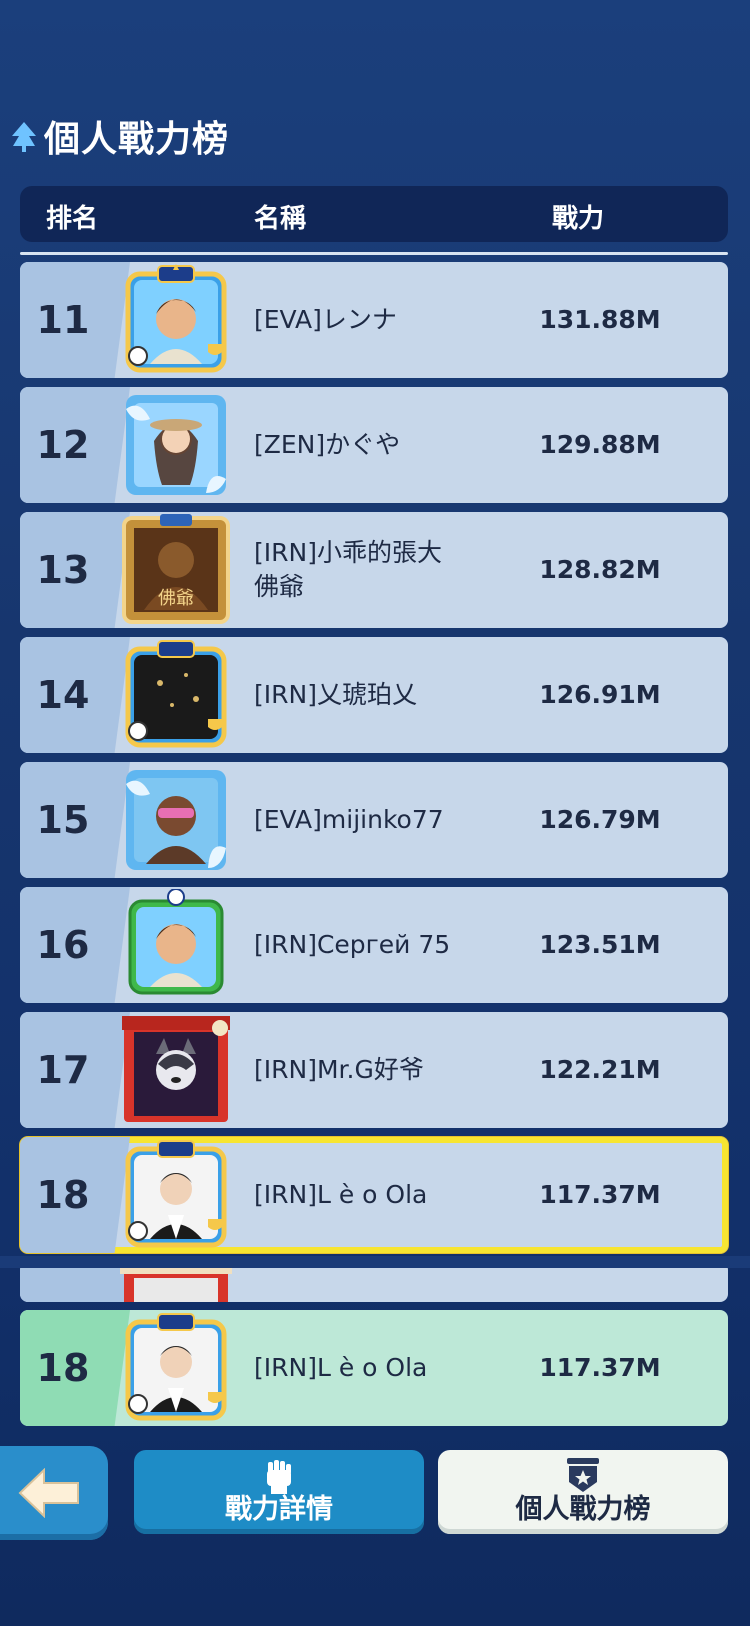  I want to click on ranking-row: 14 [IRN]乂琥珀乂 126.91M, so click(374, 695).